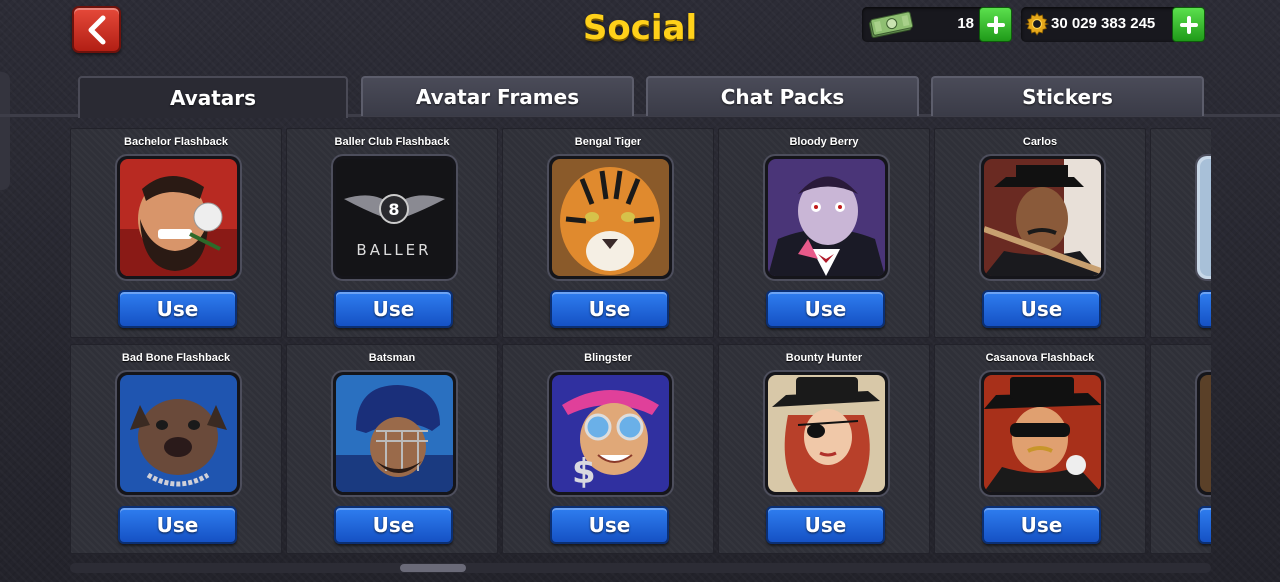 The height and width of the screenshot is (582, 1280). I want to click on chevron-left-icon, so click(96, 29).